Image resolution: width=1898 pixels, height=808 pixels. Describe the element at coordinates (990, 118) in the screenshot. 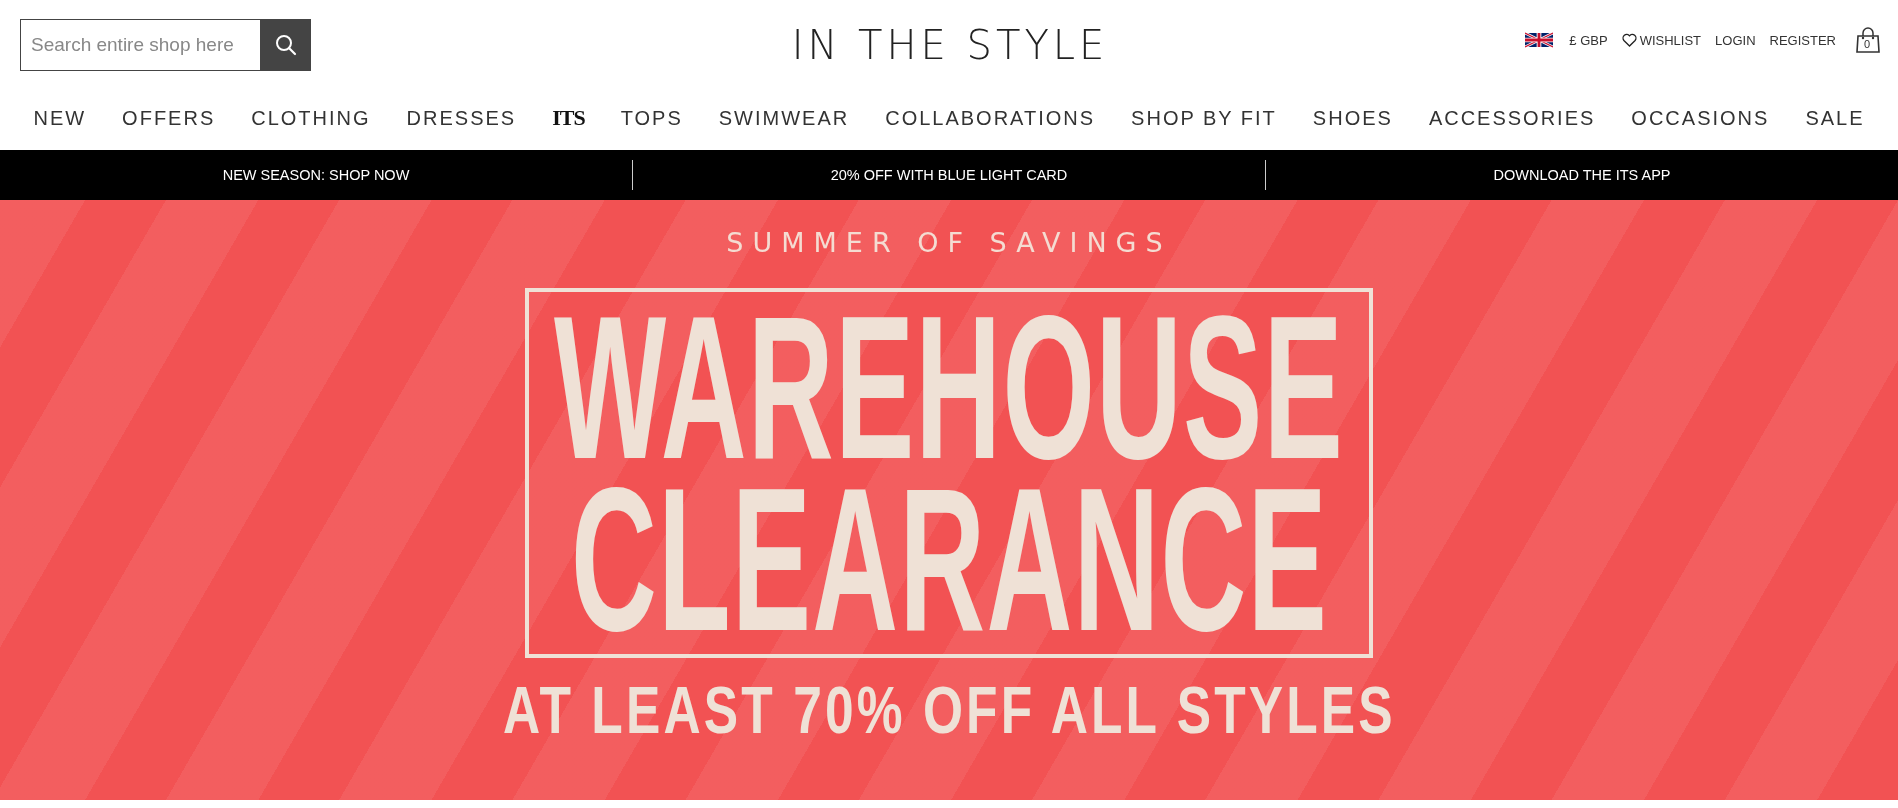

I see `nav-link: COLLABORATIONS` at that location.